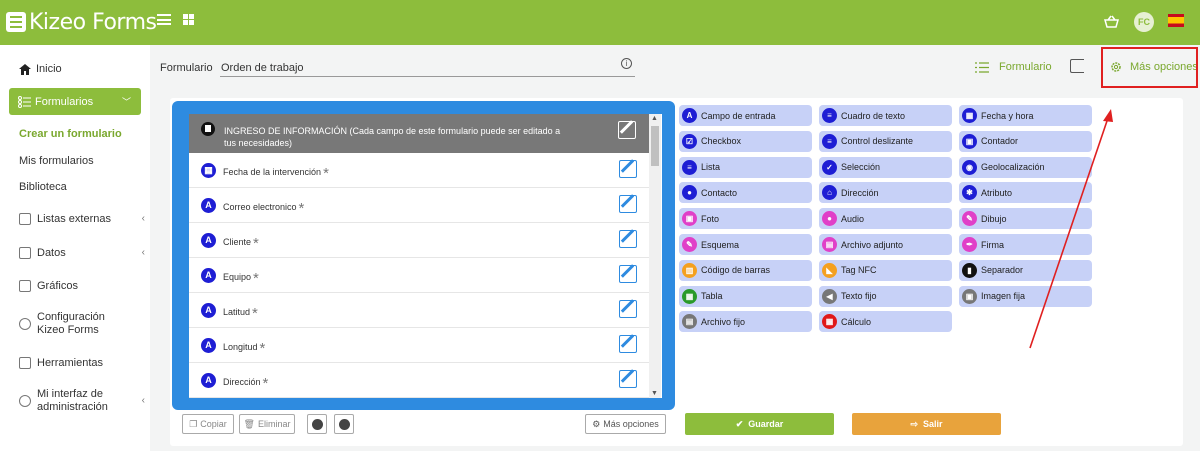 Image resolution: width=1200 pixels, height=451 pixels. What do you see at coordinates (885, 244) in the screenshot?
I see `palette-item: ▤ Archivo adjunto` at bounding box center [885, 244].